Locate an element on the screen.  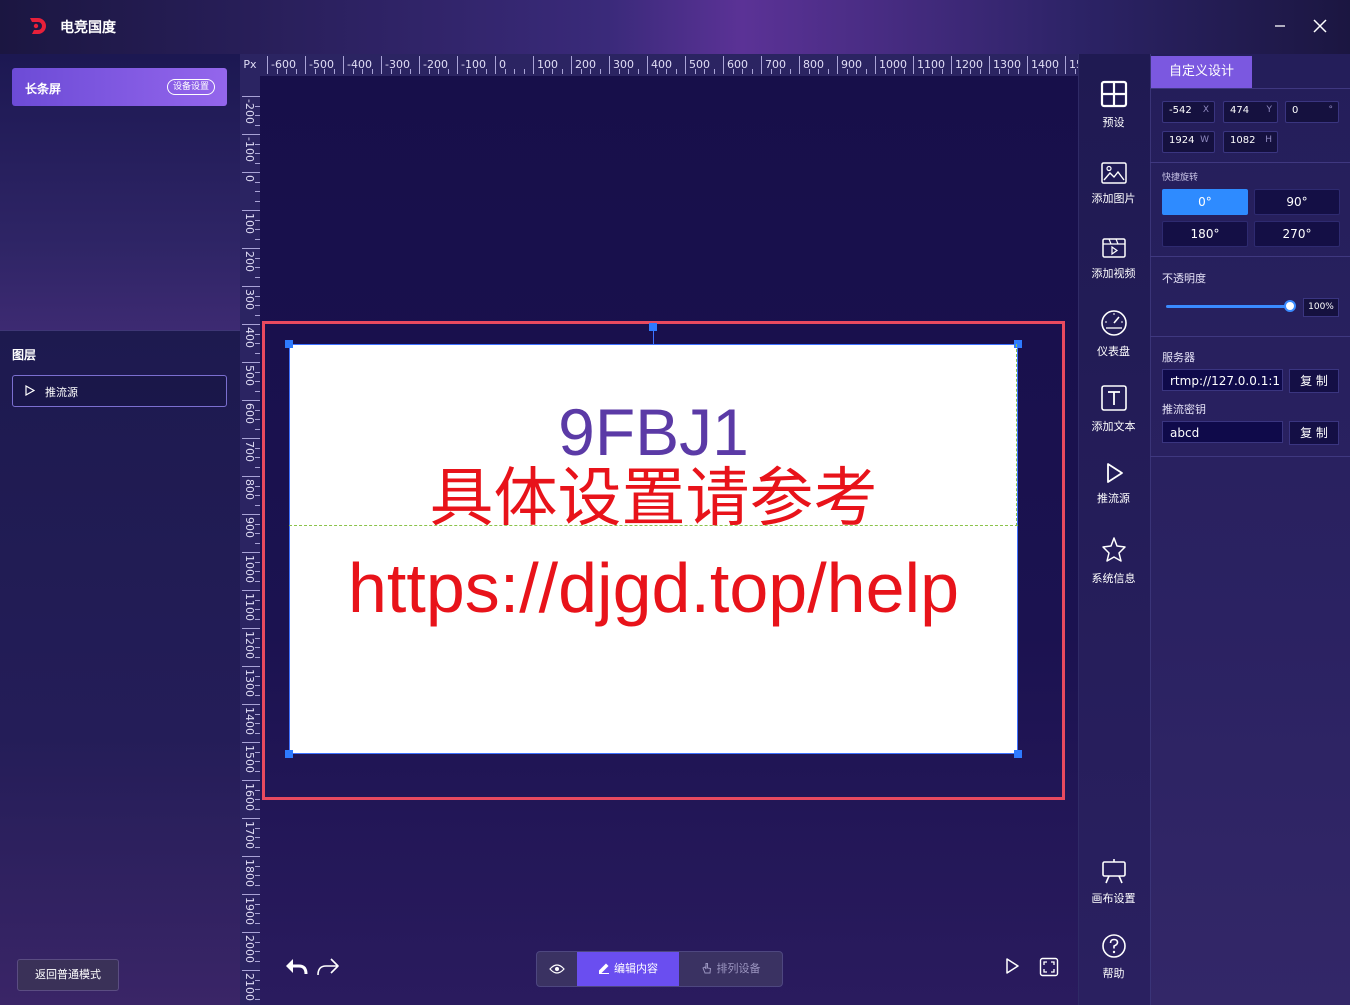
back-to-normal-button: 返回普通模式 is located at coordinates (68, 975).